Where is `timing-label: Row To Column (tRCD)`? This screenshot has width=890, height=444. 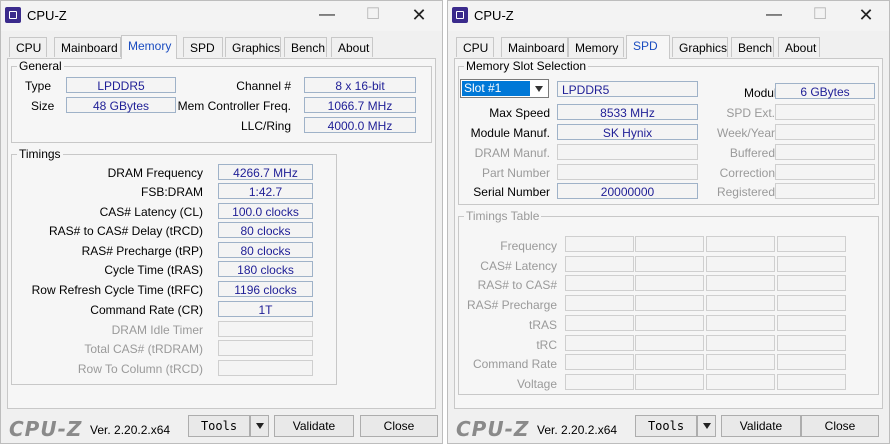 timing-label: Row To Column (tRCD) is located at coordinates (140, 369).